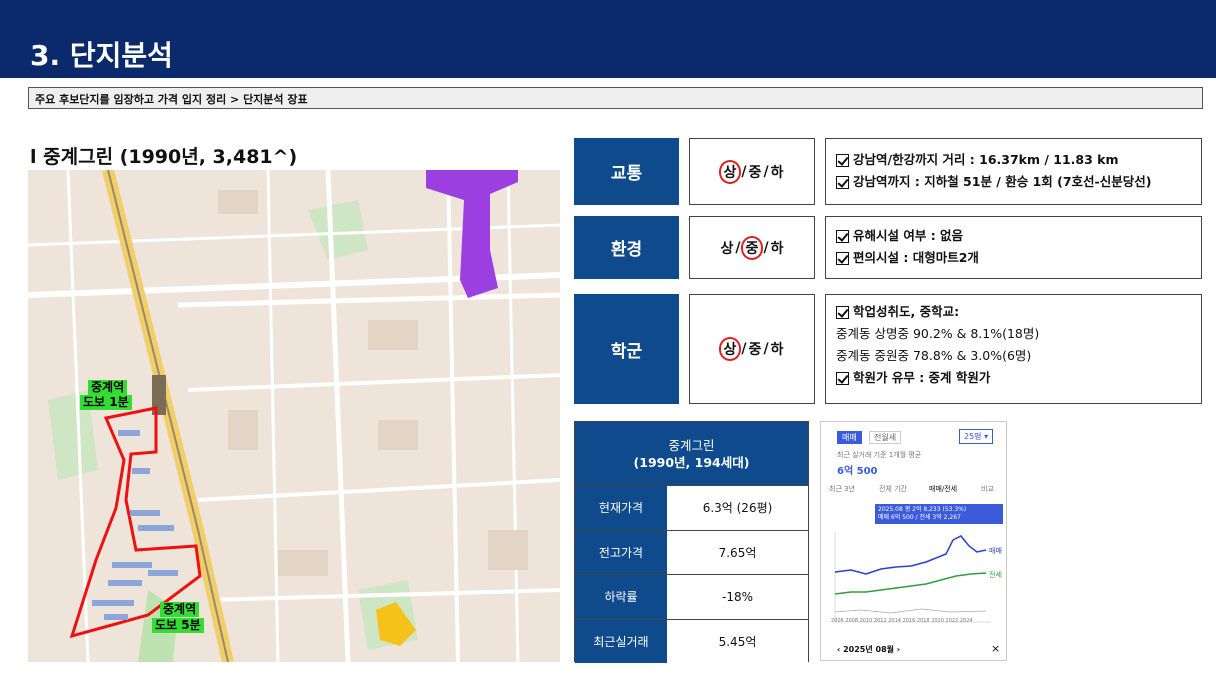 This screenshot has width=1216, height=684. Describe the element at coordinates (1013, 258) in the screenshot. I see `detail-line: 편의시설 : 대형마트2개` at that location.